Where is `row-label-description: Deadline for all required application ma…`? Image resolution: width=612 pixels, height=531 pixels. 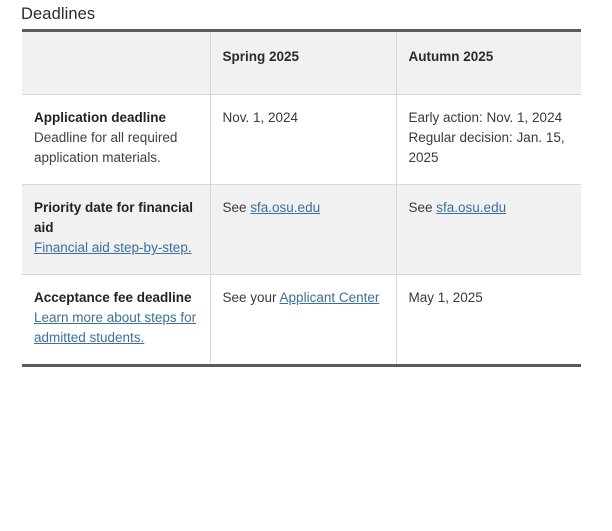 row-label-description: Deadline for all required application ma… is located at coordinates (106, 147).